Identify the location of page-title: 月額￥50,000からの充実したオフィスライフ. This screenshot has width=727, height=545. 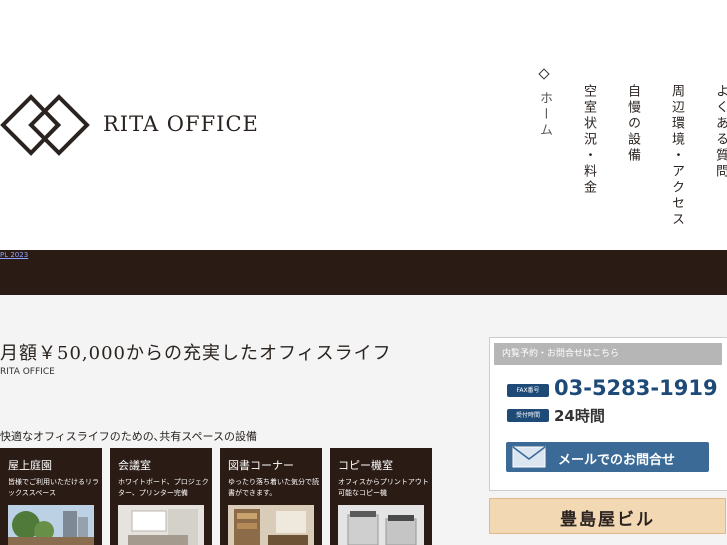
(196, 353).